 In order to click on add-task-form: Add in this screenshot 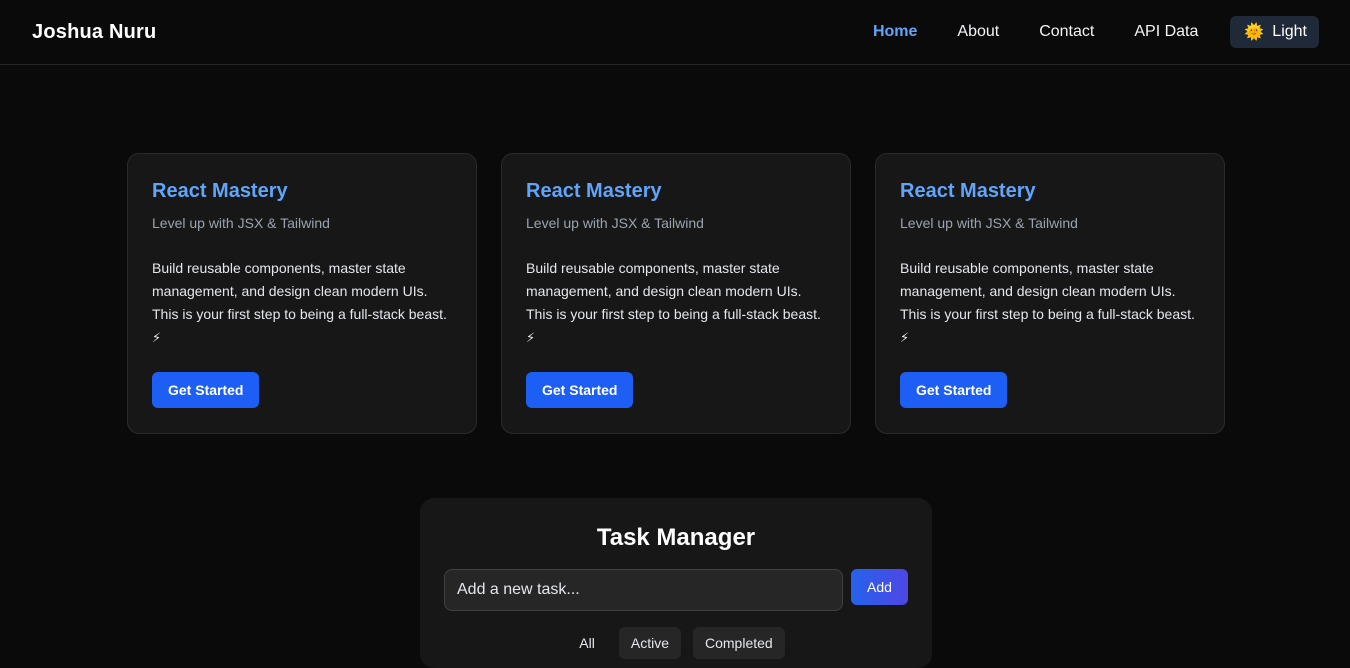, I will do `click(676, 590)`.